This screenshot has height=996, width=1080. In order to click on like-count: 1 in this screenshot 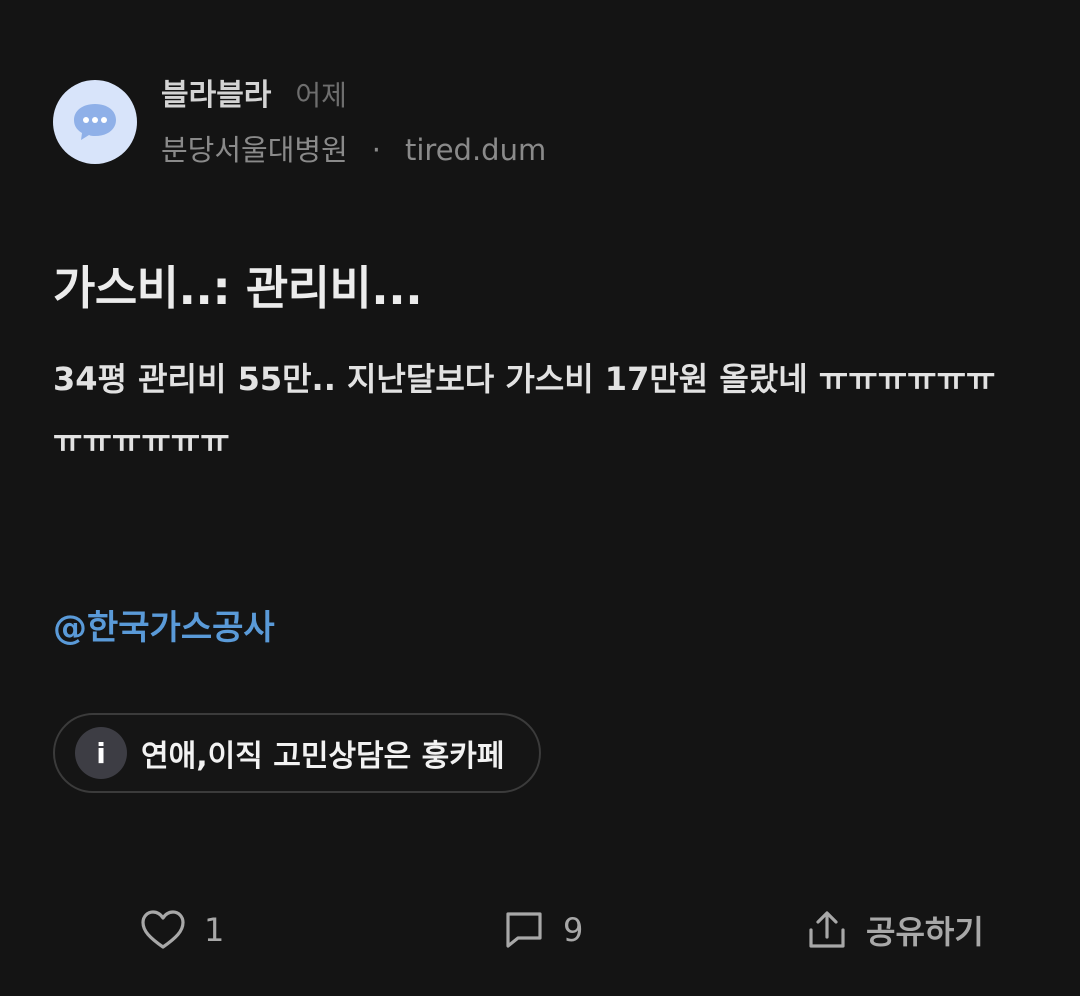, I will do `click(214, 930)`.